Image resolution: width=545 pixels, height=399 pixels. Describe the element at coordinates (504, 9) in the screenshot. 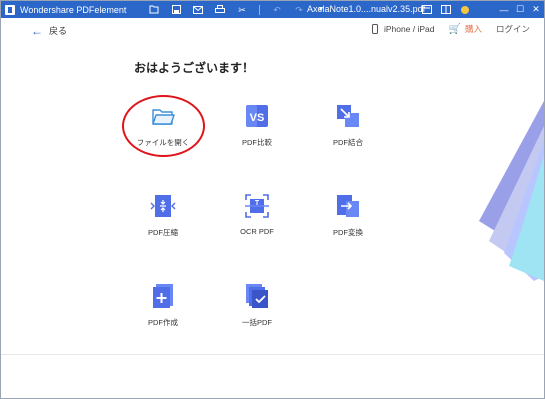

I see `minimize-icon: —` at that location.